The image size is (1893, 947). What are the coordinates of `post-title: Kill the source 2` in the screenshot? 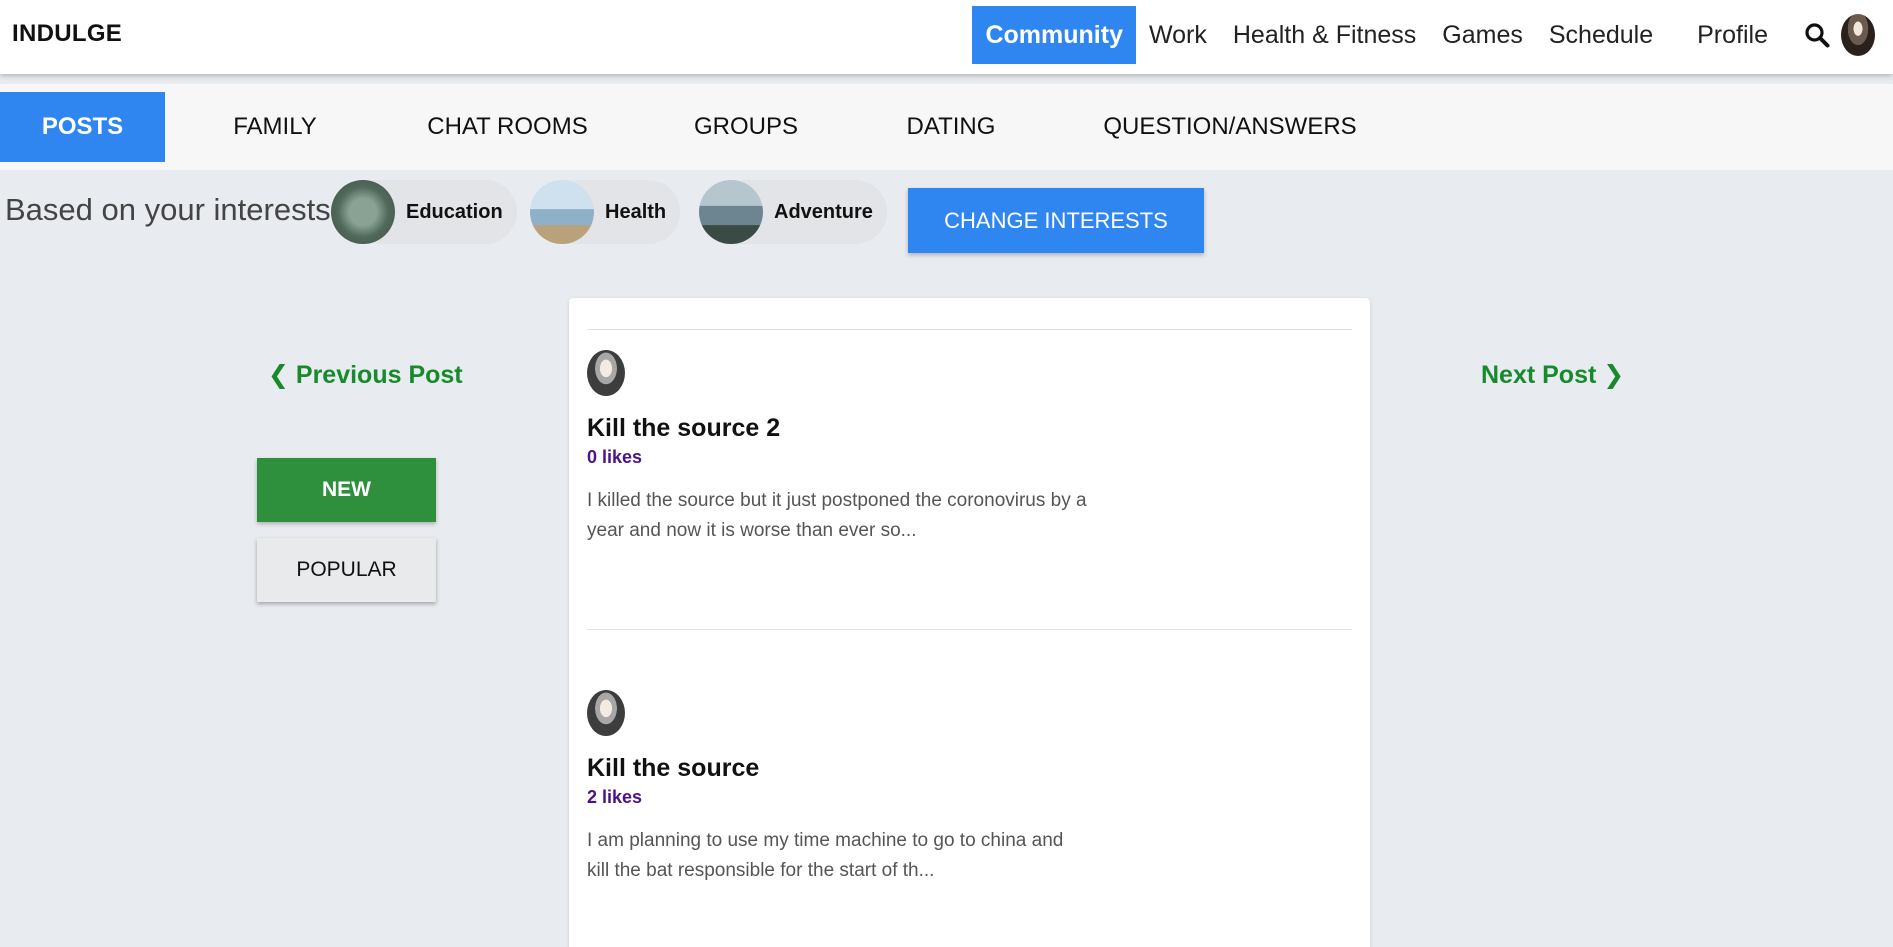 It's located at (969, 428).